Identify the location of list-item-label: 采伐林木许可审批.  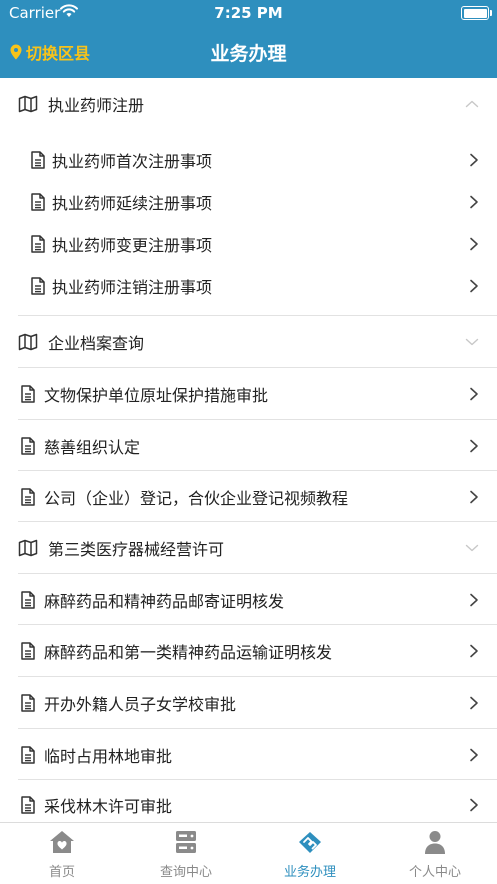
(108, 806).